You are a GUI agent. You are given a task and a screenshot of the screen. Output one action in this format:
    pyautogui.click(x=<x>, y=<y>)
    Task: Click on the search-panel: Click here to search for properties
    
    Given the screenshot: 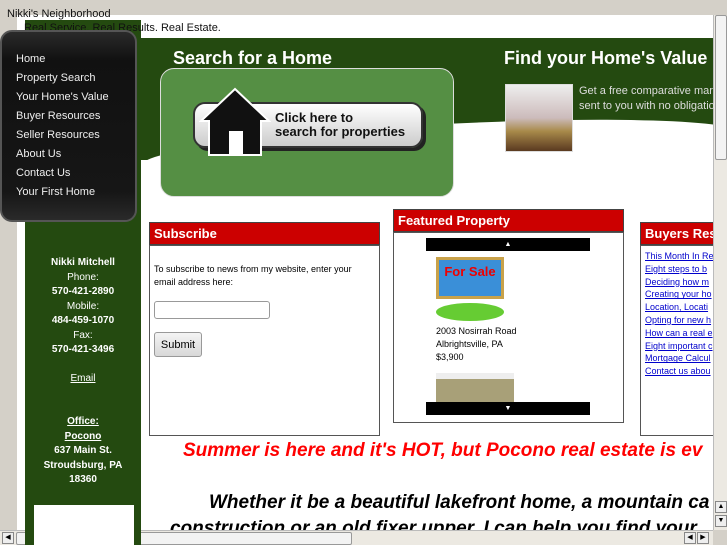 What is the action you would take?
    pyautogui.click(x=307, y=132)
    